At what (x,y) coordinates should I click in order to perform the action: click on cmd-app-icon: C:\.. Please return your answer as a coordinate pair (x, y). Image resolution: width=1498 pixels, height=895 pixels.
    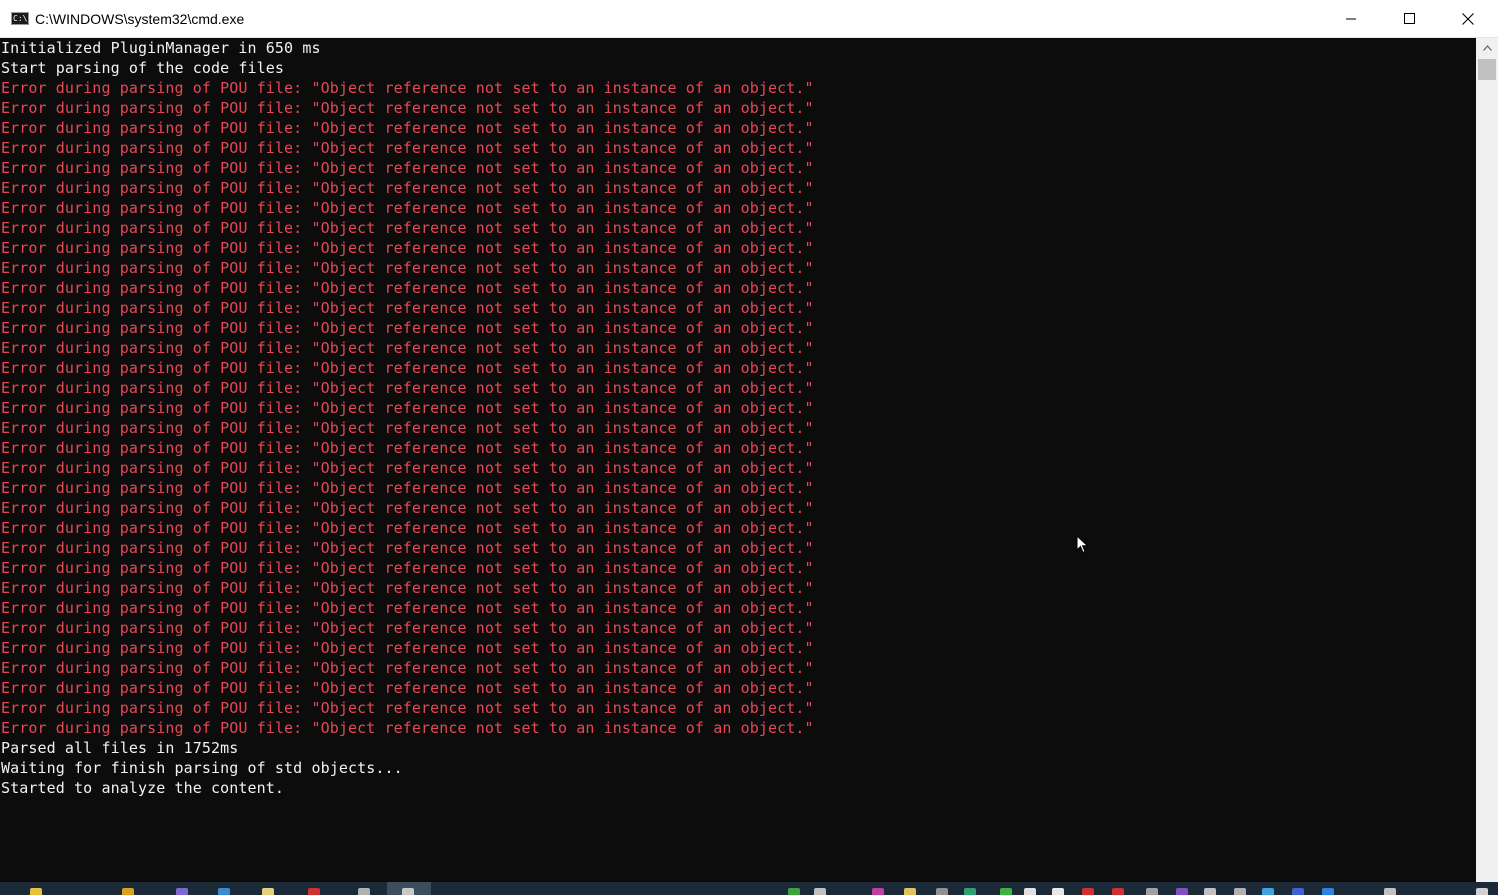
    Looking at the image, I should click on (22, 18).